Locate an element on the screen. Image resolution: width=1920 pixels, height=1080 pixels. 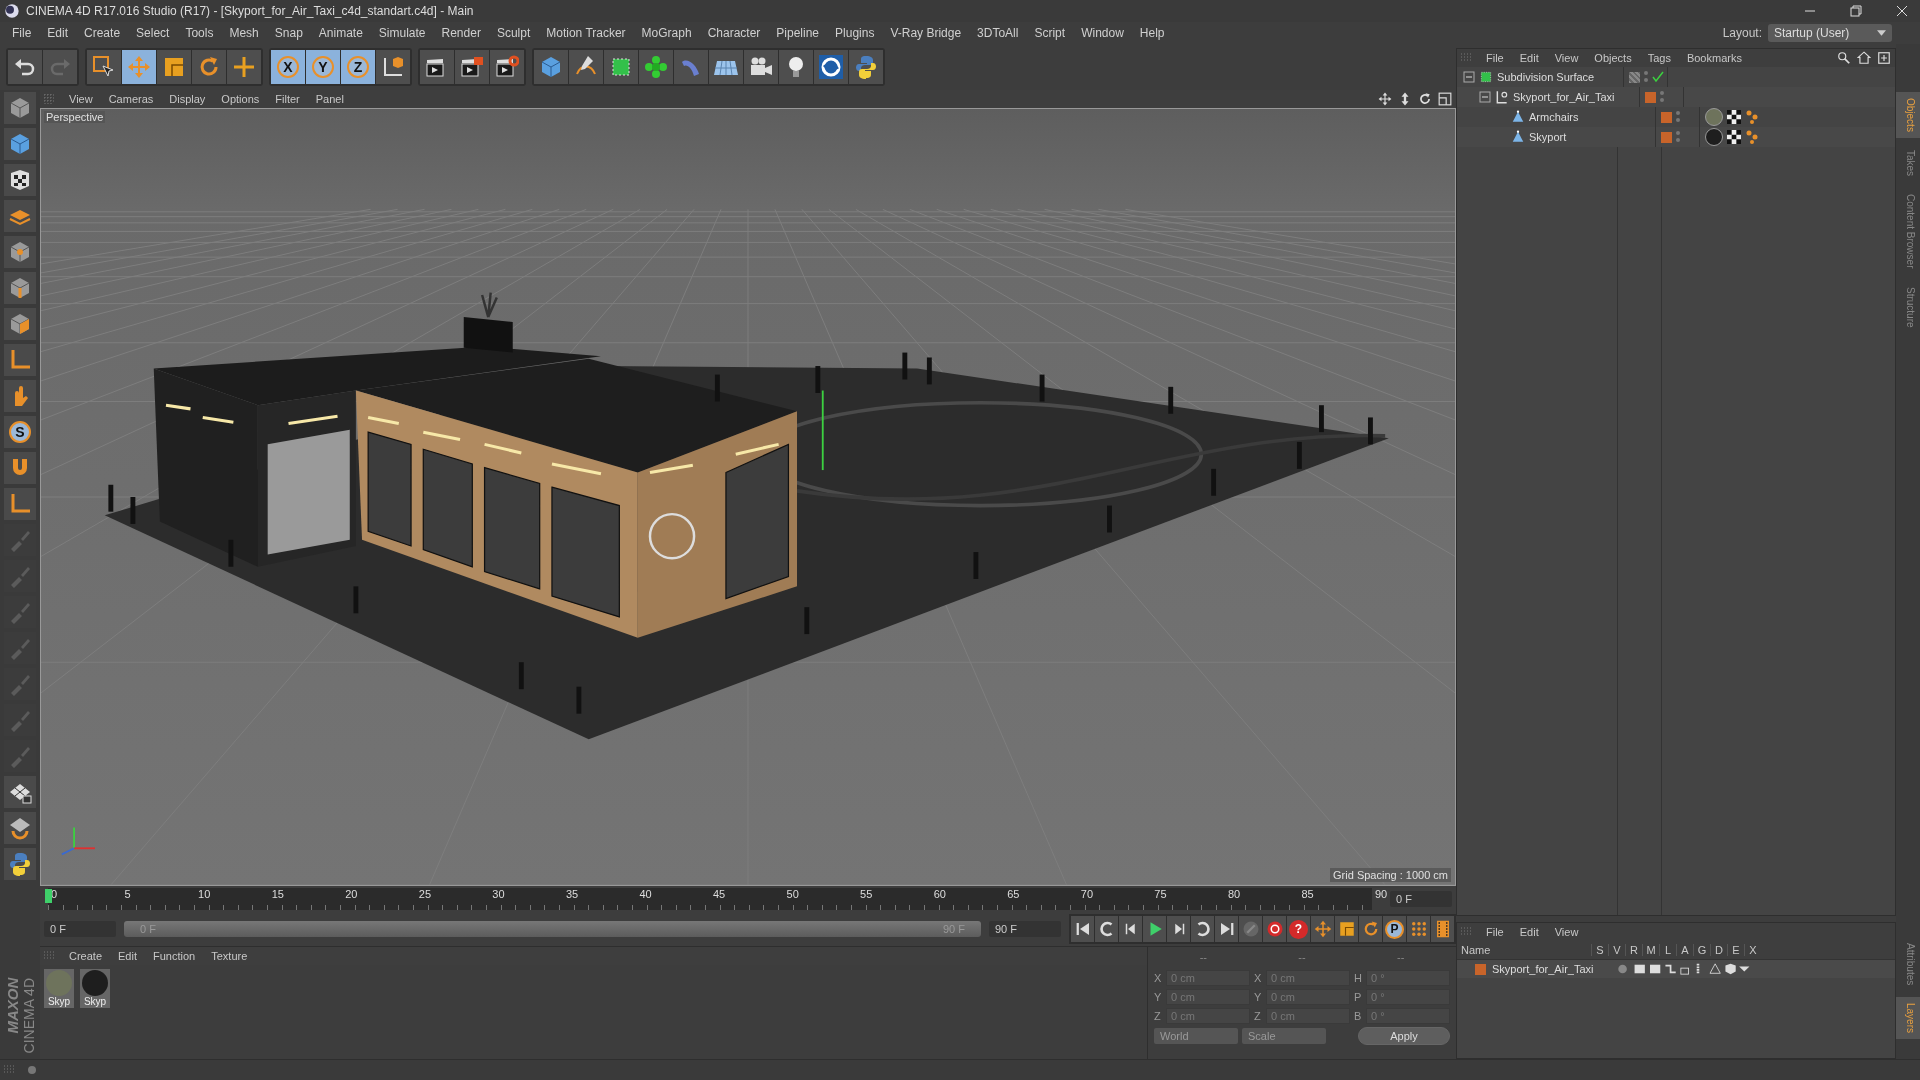
new-panel-icon is located at coordinates (1884, 58).